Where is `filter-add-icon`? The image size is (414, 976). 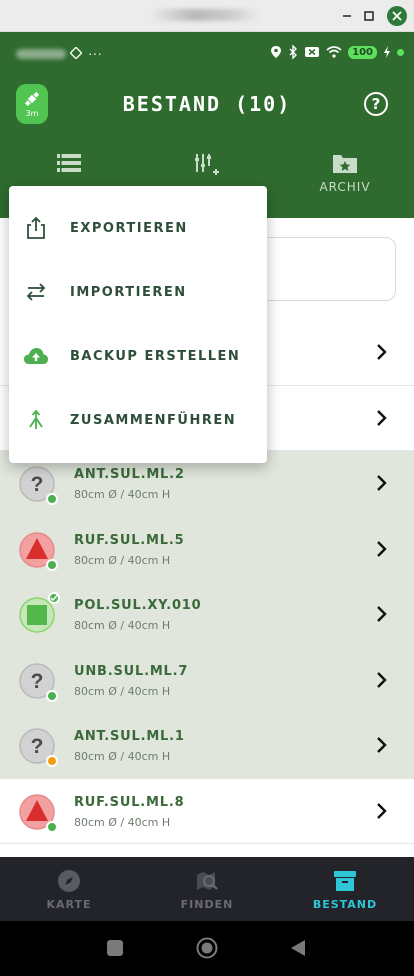
filter-add-icon is located at coordinates (207, 164).